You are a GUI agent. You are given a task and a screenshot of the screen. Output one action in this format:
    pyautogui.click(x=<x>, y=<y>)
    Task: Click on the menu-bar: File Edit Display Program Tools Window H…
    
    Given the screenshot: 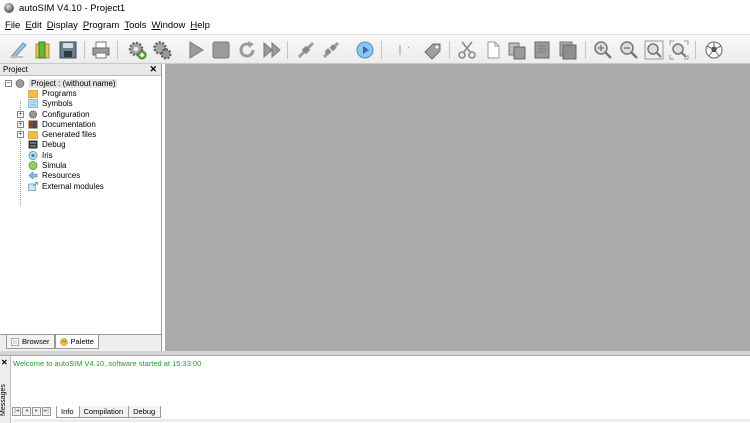 What is the action you would take?
    pyautogui.click(x=375, y=25)
    